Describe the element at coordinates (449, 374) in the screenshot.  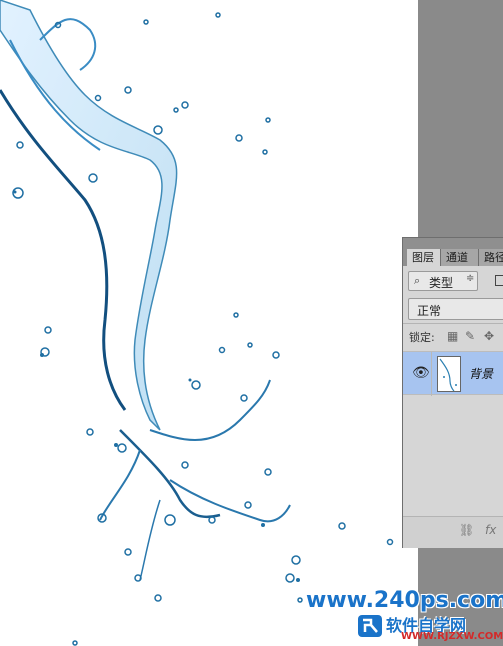
I see `layer-thumbnail` at that location.